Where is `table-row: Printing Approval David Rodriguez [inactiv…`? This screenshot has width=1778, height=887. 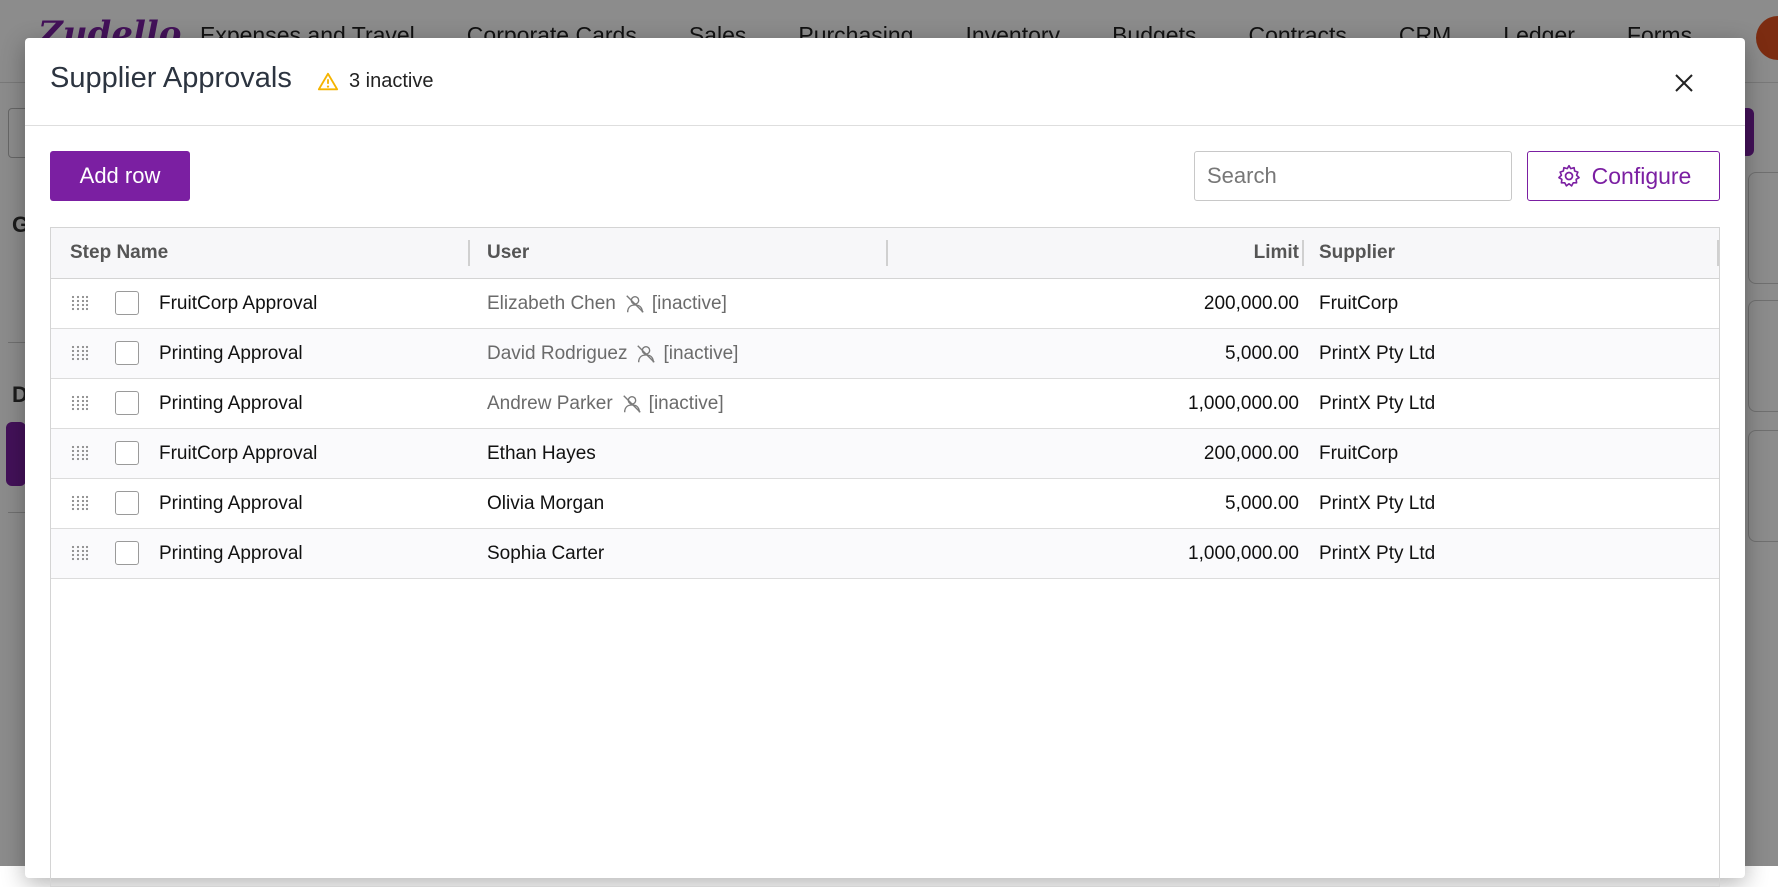 table-row: Printing Approval David Rodriguez [inactiv… is located at coordinates (885, 354).